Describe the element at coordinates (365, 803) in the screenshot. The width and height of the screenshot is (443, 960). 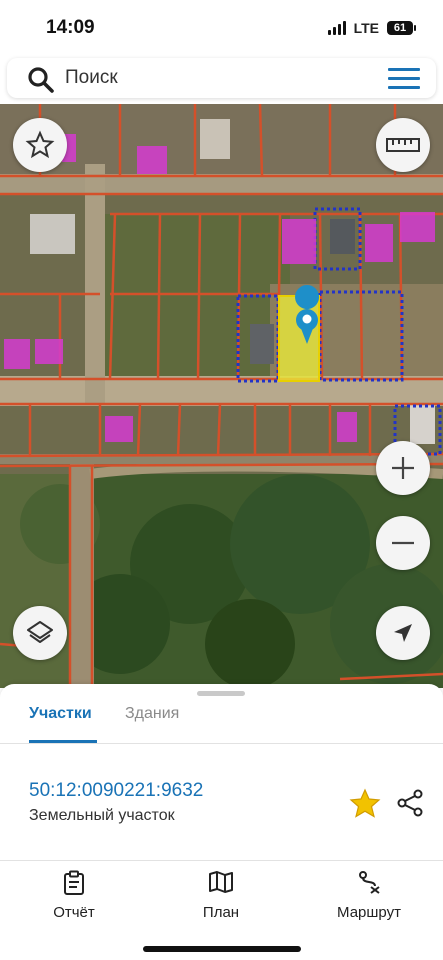
I see `favorite-star-icon` at that location.